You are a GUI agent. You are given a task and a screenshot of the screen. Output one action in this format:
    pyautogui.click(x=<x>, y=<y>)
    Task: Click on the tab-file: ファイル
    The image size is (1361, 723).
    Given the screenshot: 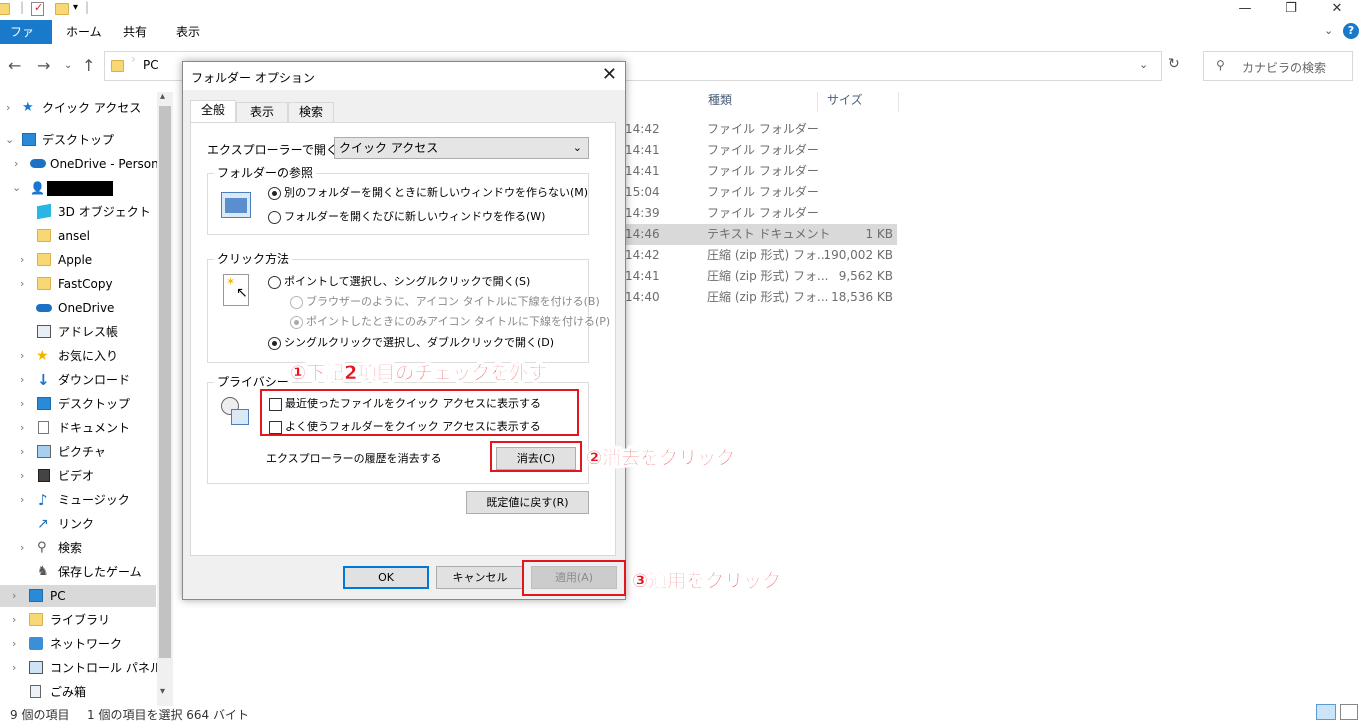 What is the action you would take?
    pyautogui.click(x=26, y=41)
    